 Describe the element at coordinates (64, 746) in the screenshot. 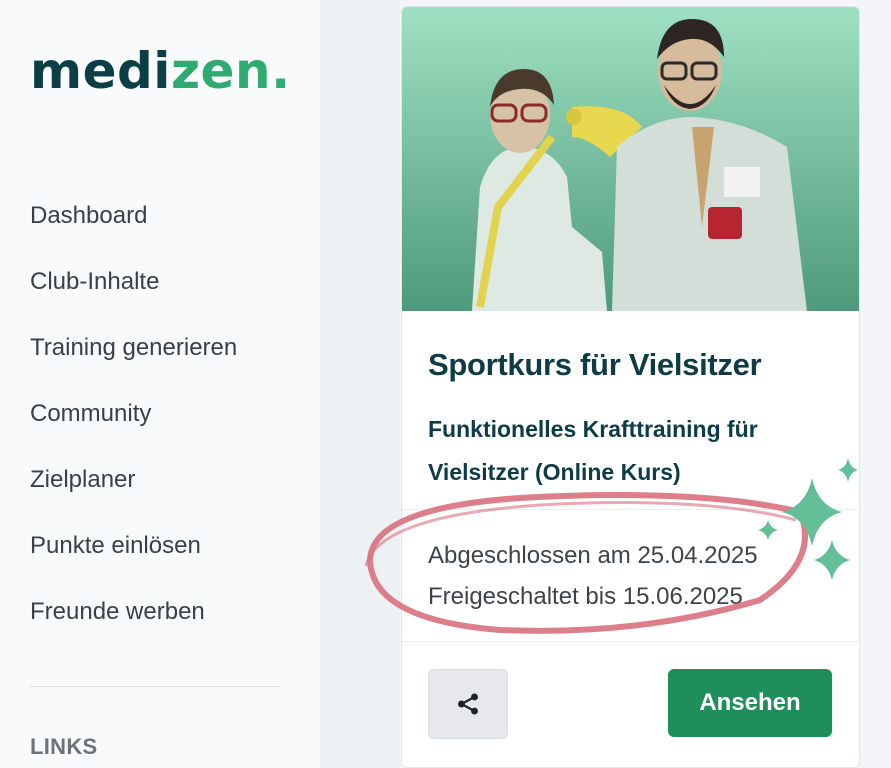

I see `sidebar-section-links: LINKS` at that location.